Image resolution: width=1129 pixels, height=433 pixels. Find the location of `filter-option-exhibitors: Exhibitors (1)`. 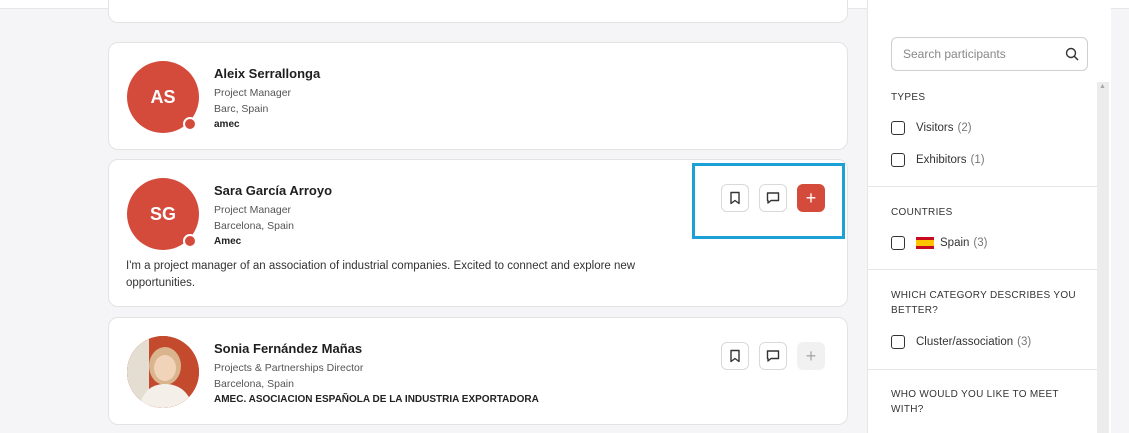

filter-option-exhibitors: Exhibitors (1) is located at coordinates (938, 160).